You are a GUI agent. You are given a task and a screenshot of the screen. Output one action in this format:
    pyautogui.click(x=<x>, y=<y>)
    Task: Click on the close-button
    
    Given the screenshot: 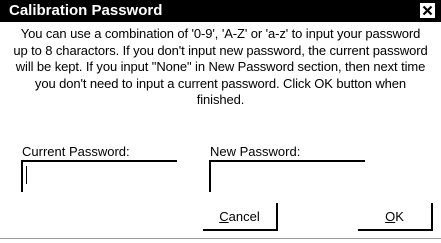 What is the action you would take?
    pyautogui.click(x=427, y=10)
    